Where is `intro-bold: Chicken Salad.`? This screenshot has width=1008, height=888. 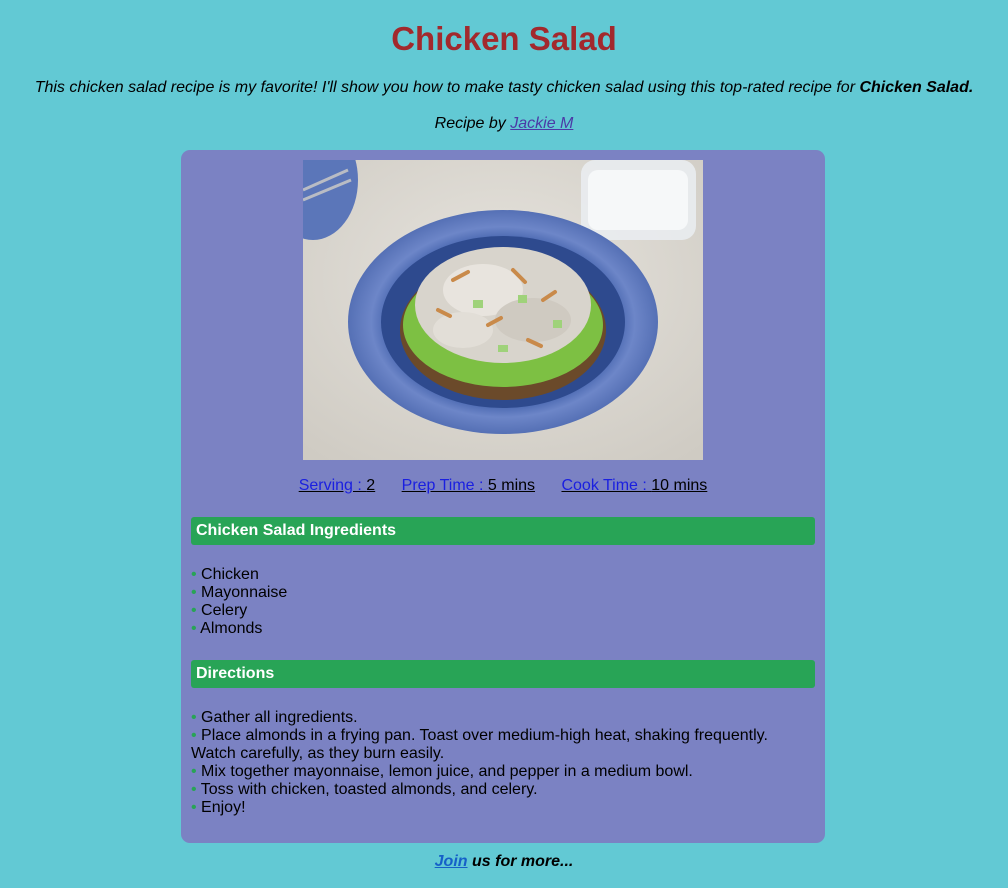
intro-bold: Chicken Salad. is located at coordinates (916, 87).